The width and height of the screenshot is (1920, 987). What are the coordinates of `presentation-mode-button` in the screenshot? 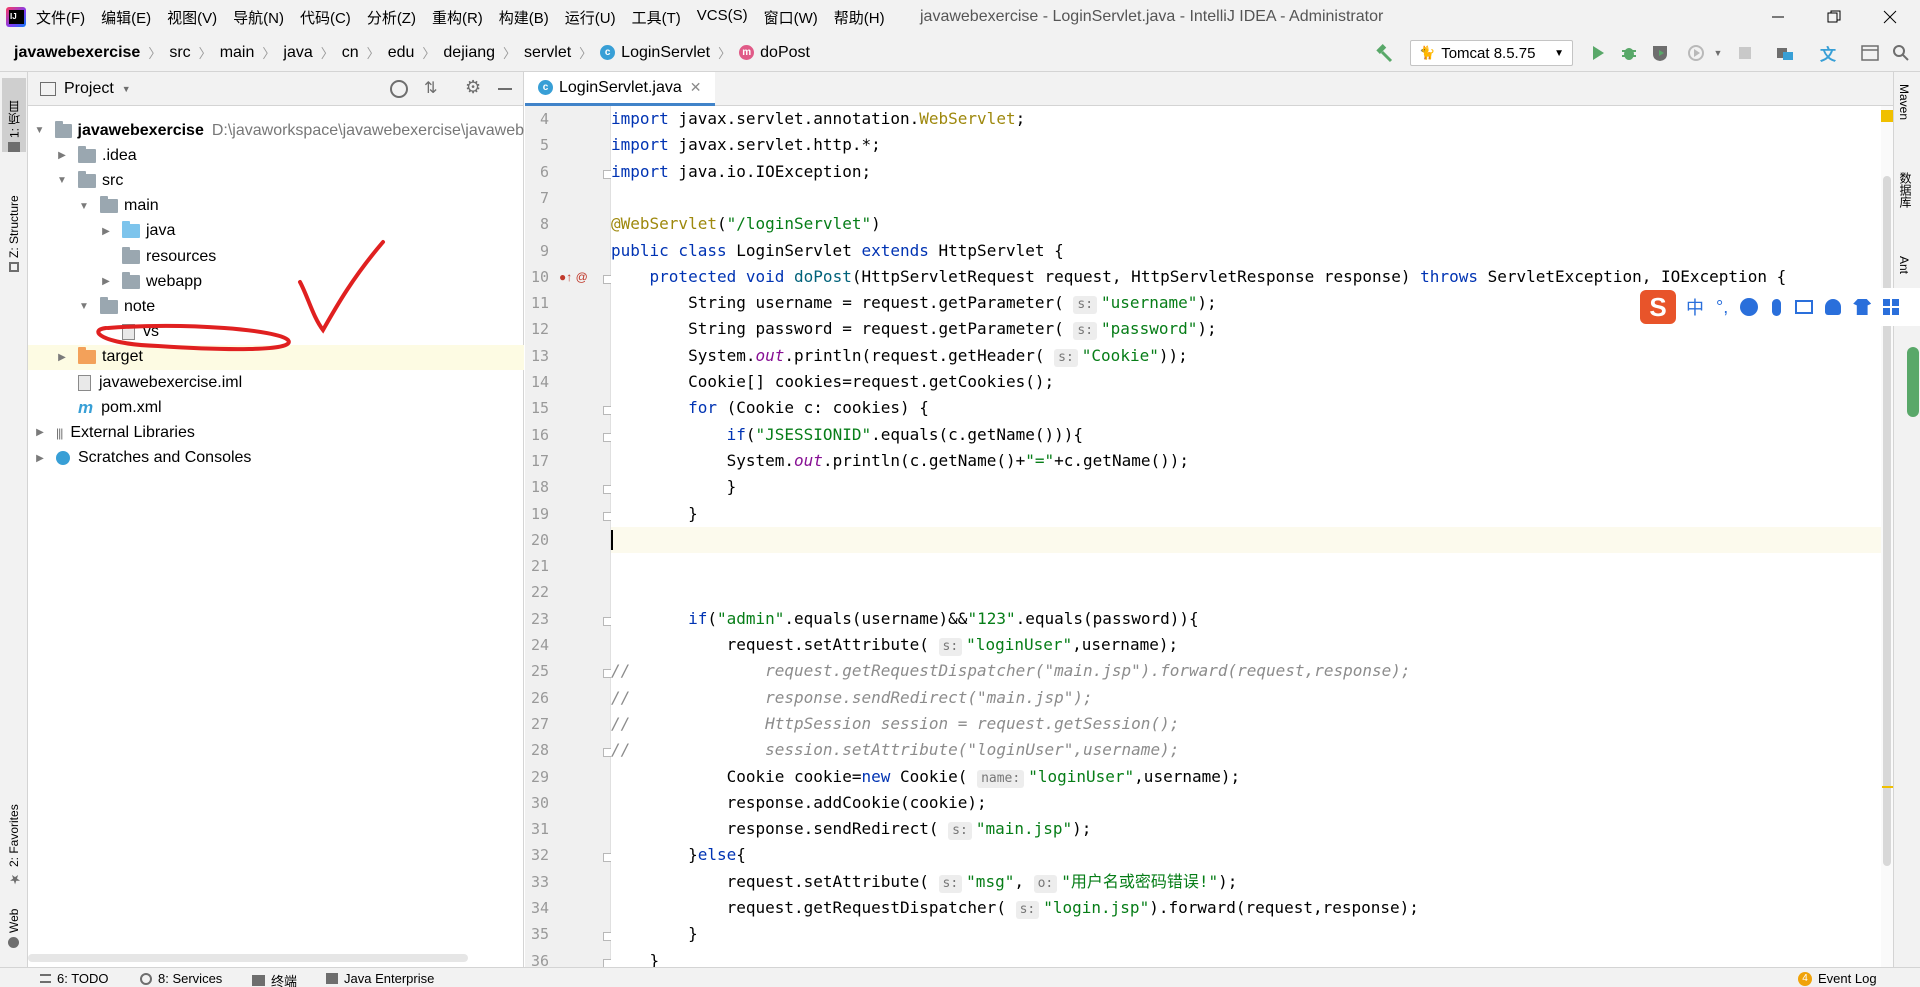 It's located at (1870, 53).